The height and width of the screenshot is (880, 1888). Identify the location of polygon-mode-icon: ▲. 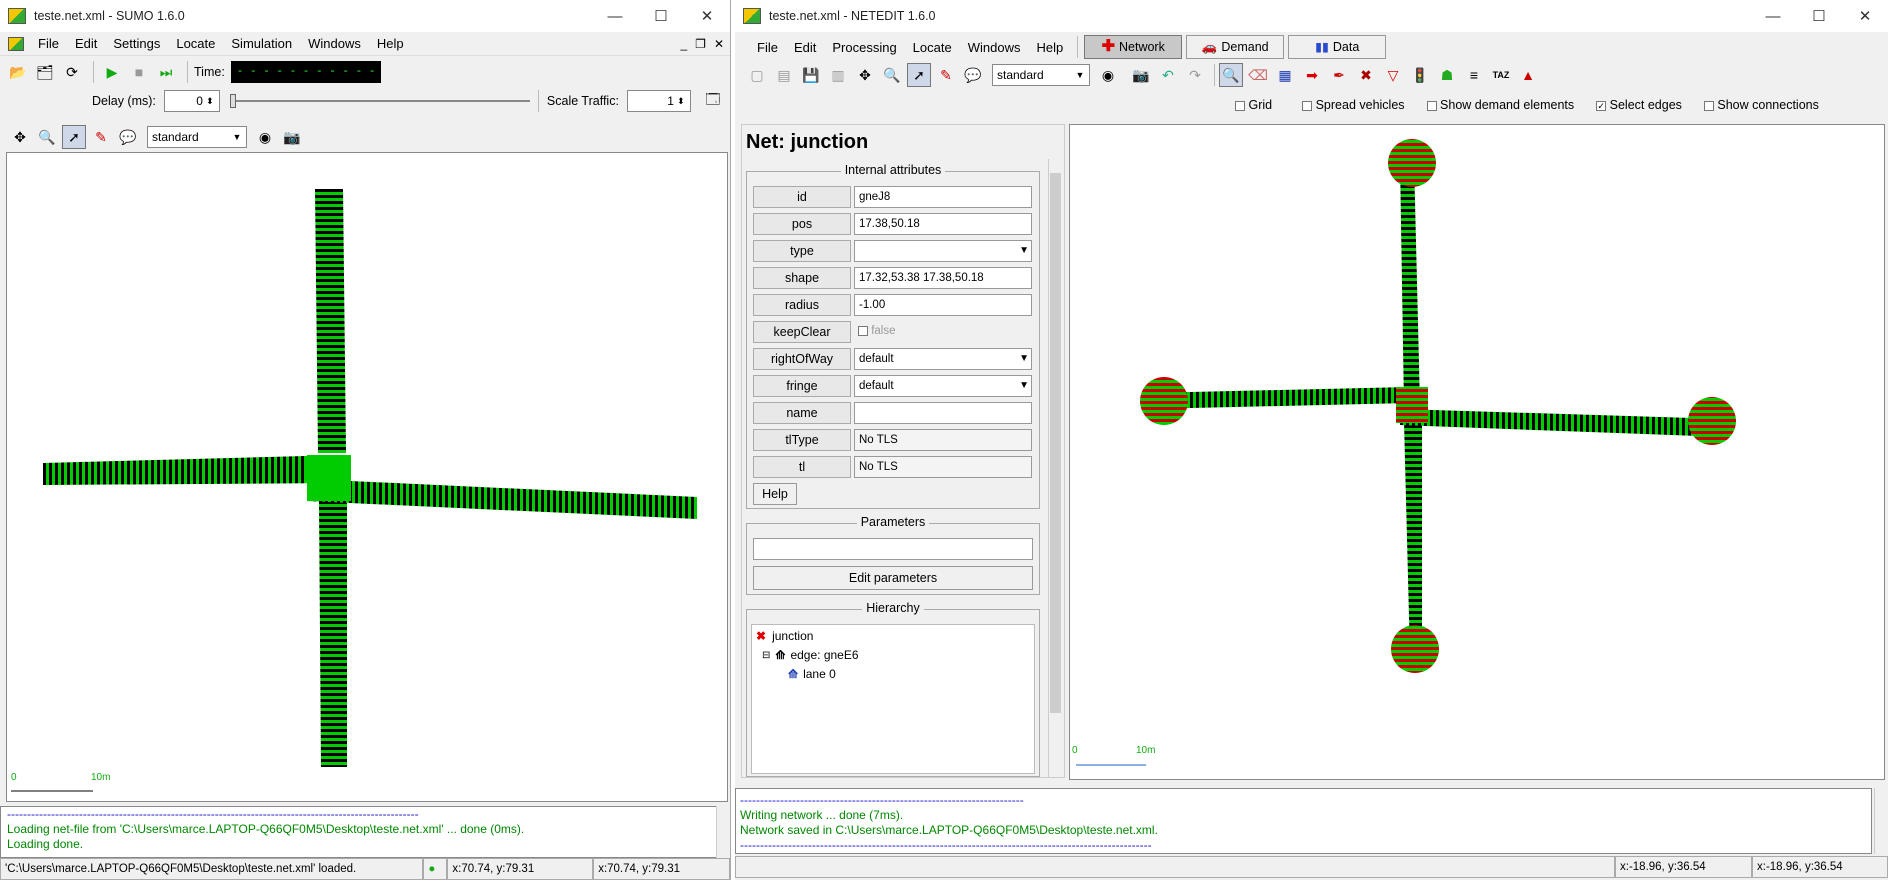
(1528, 75).